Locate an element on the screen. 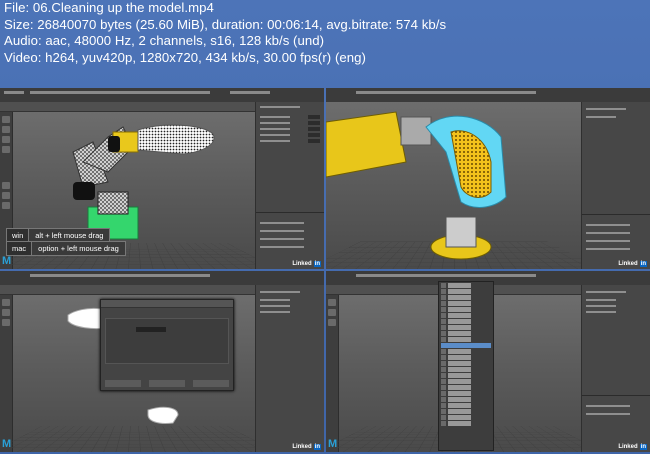 The image size is (650, 454). option-input is located at coordinates (151, 329).